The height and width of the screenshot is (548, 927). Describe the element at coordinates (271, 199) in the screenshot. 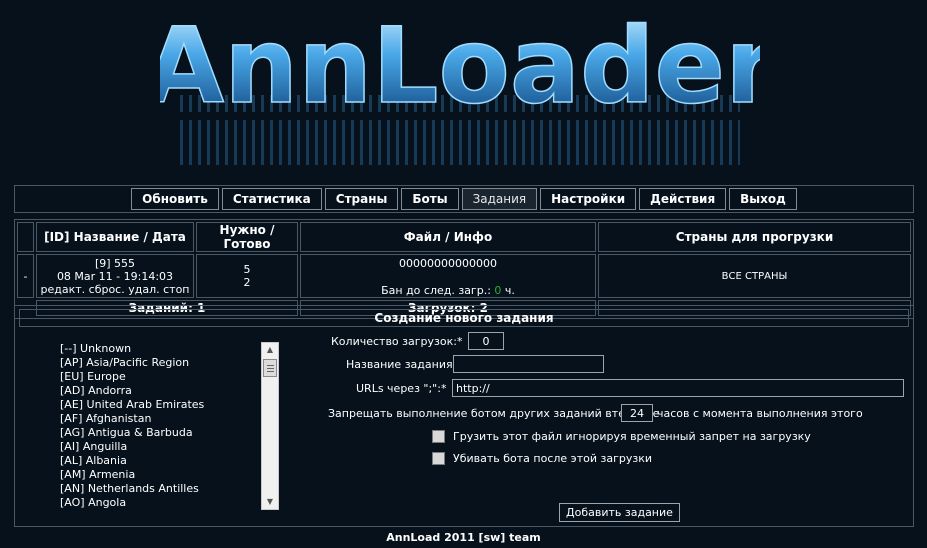

I see `nav-item-1: Статистика` at that location.